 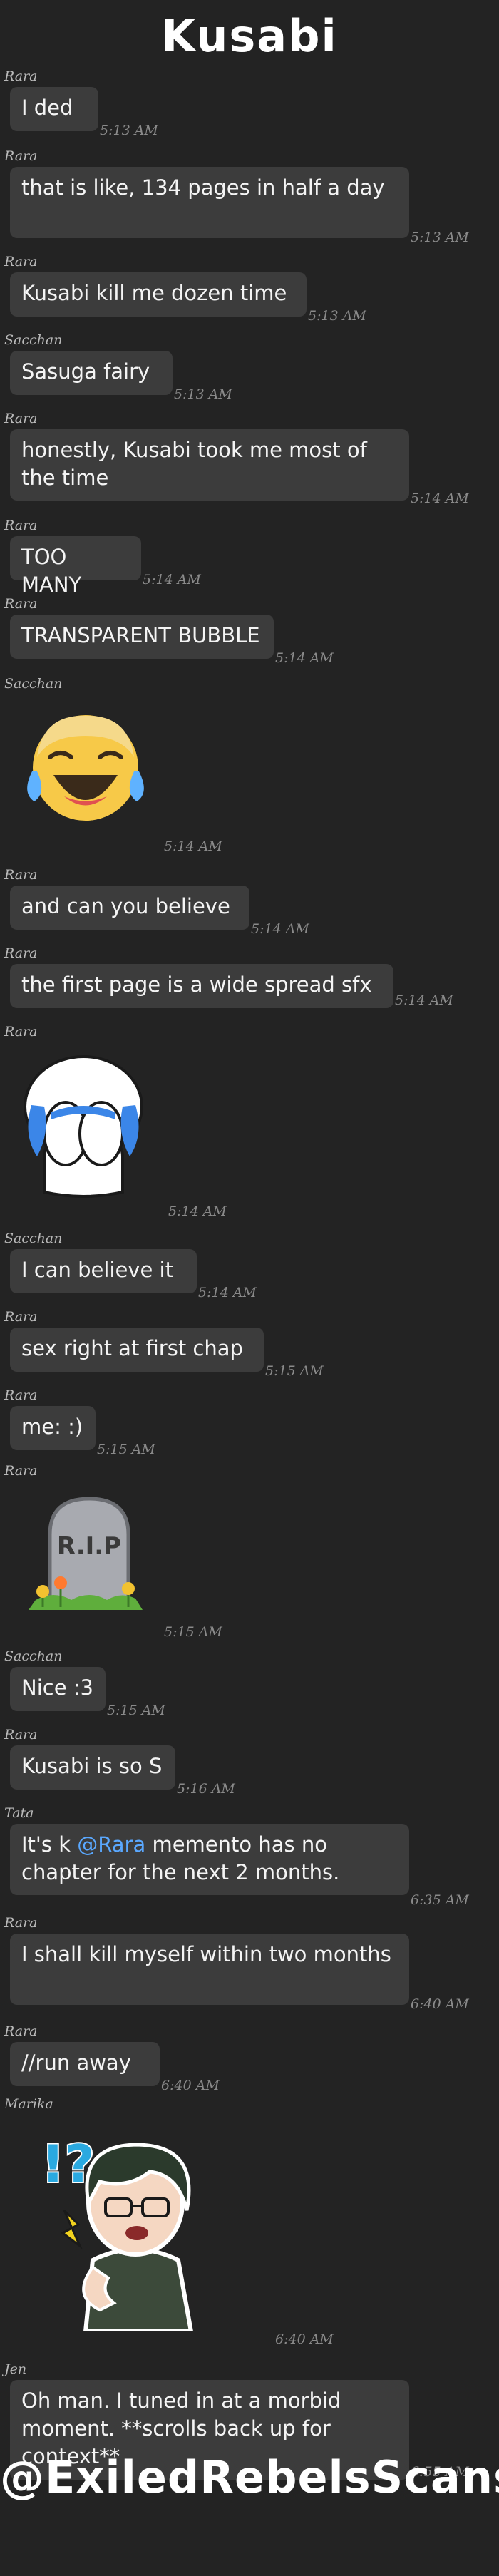 I want to click on message-bubble: the first page is a wide spread sfx, so click(x=202, y=986).